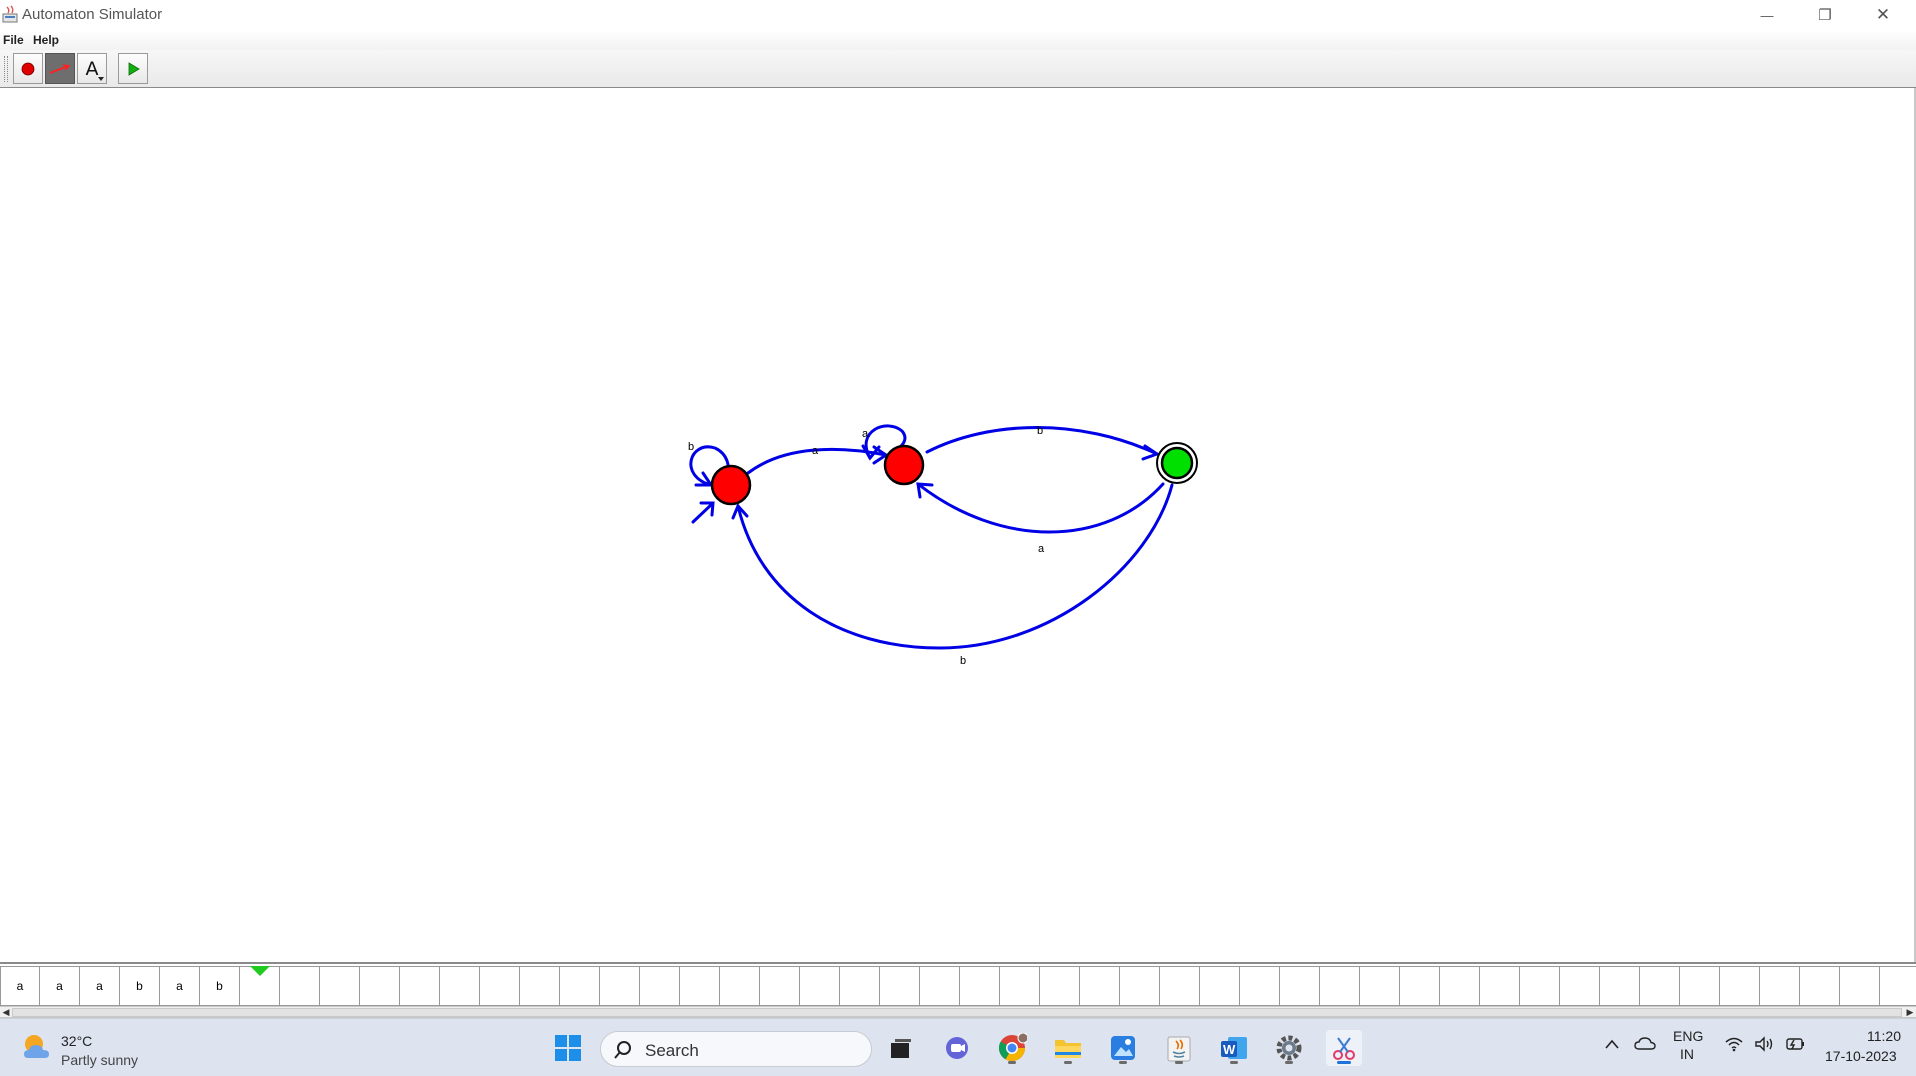 The height and width of the screenshot is (1076, 1916). I want to click on java-button, so click(1179, 1048).